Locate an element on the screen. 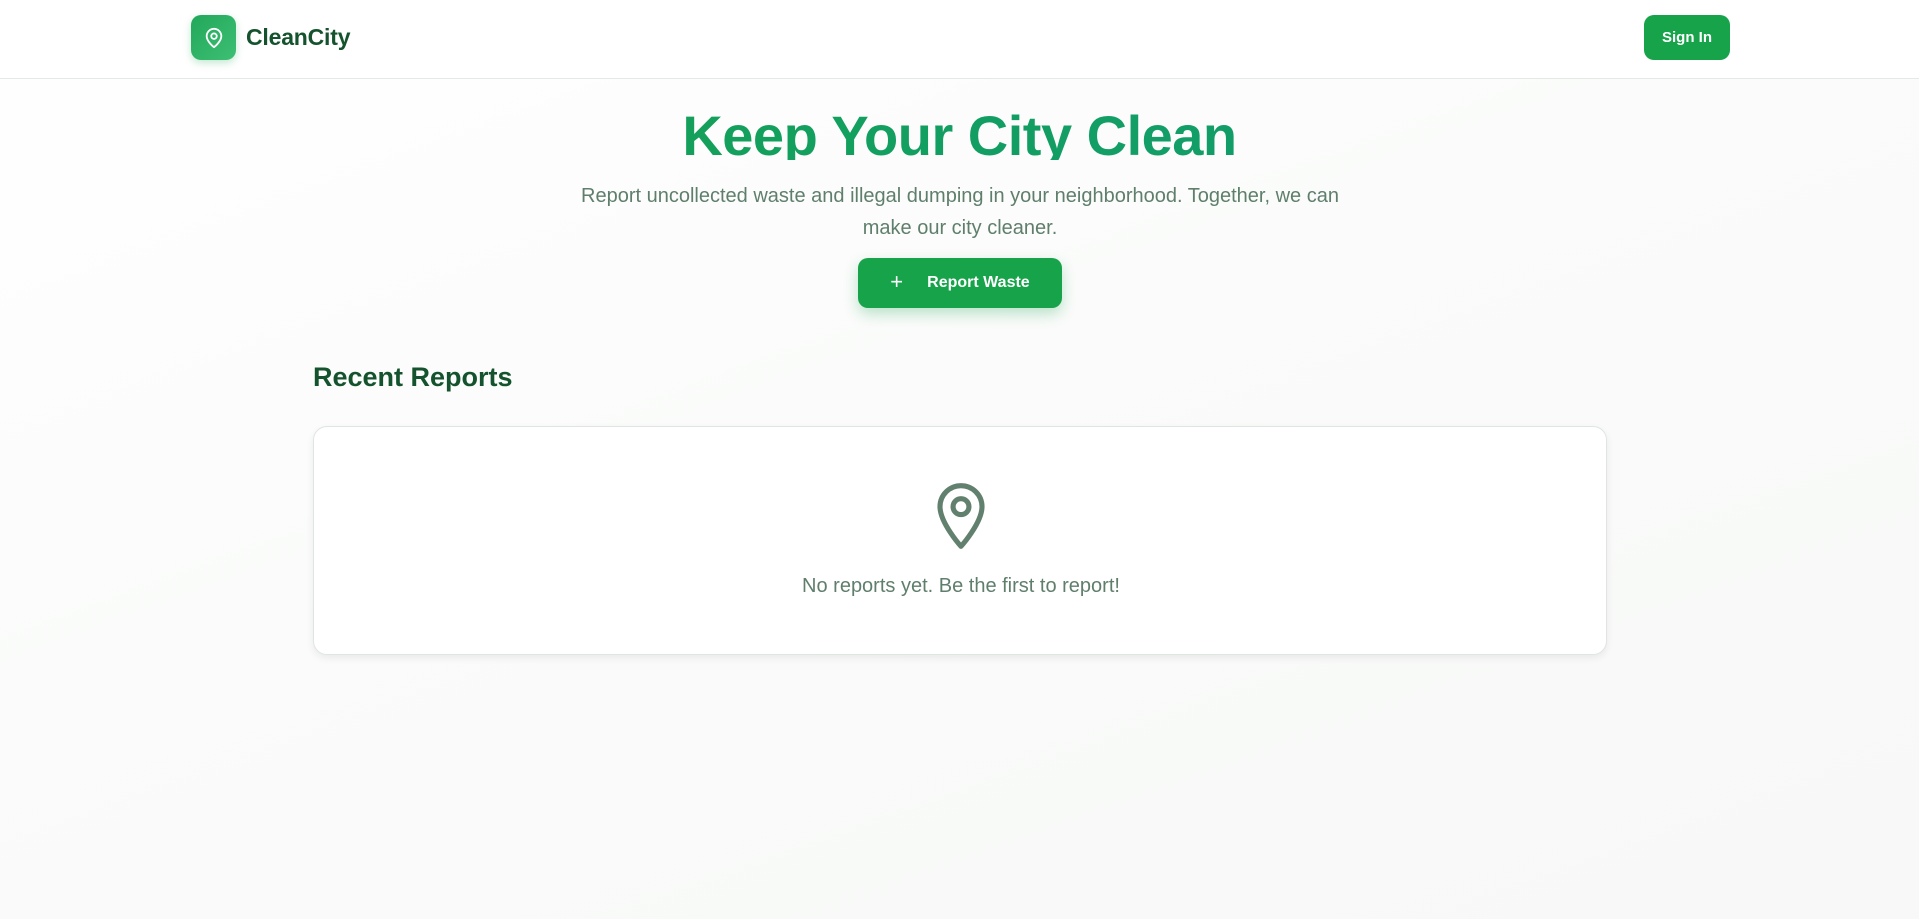 This screenshot has width=1919, height=919. report-waste-button: + Report Waste is located at coordinates (960, 283).